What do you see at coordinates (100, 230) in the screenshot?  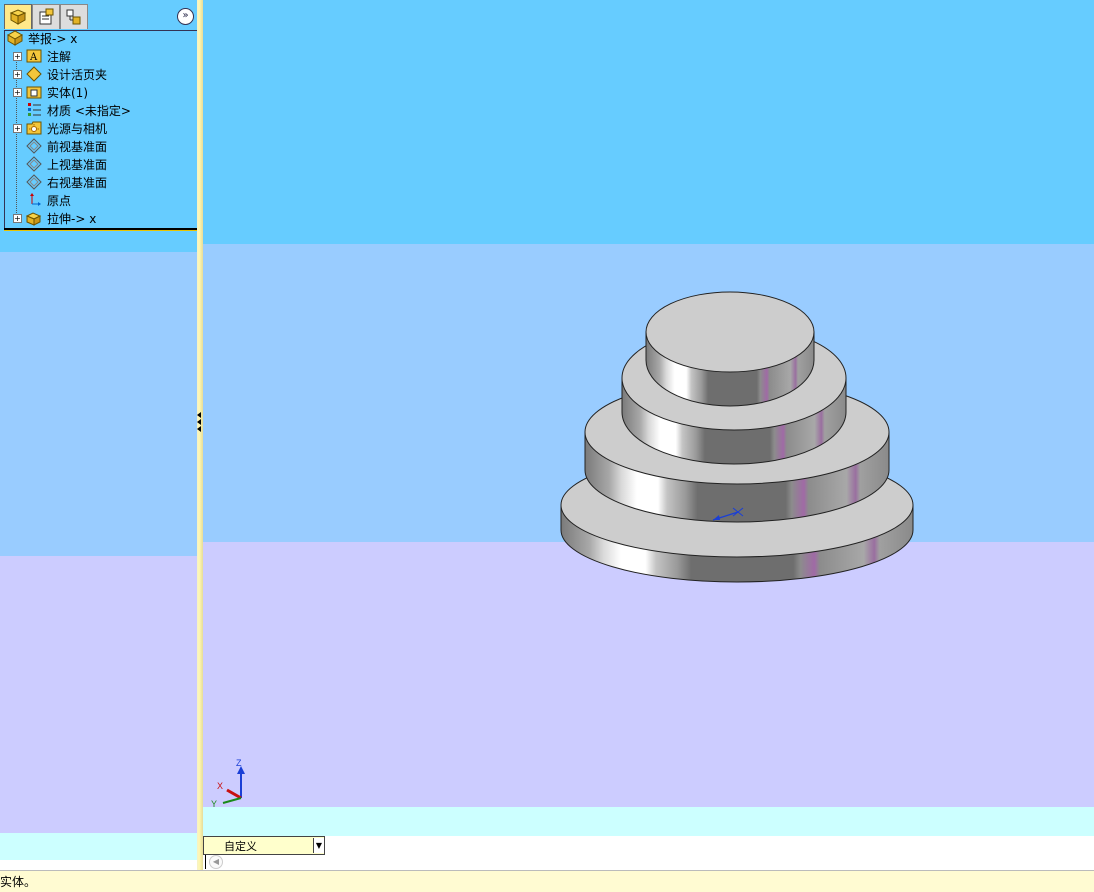 I see `tree-divider-highlight` at bounding box center [100, 230].